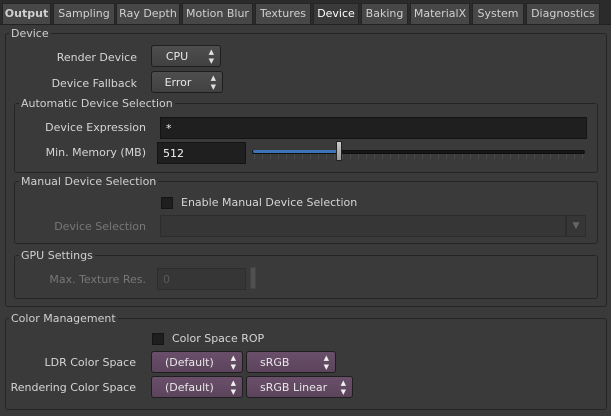  What do you see at coordinates (148, 13) in the screenshot?
I see `tab-ray-depth: Ray Depth` at bounding box center [148, 13].